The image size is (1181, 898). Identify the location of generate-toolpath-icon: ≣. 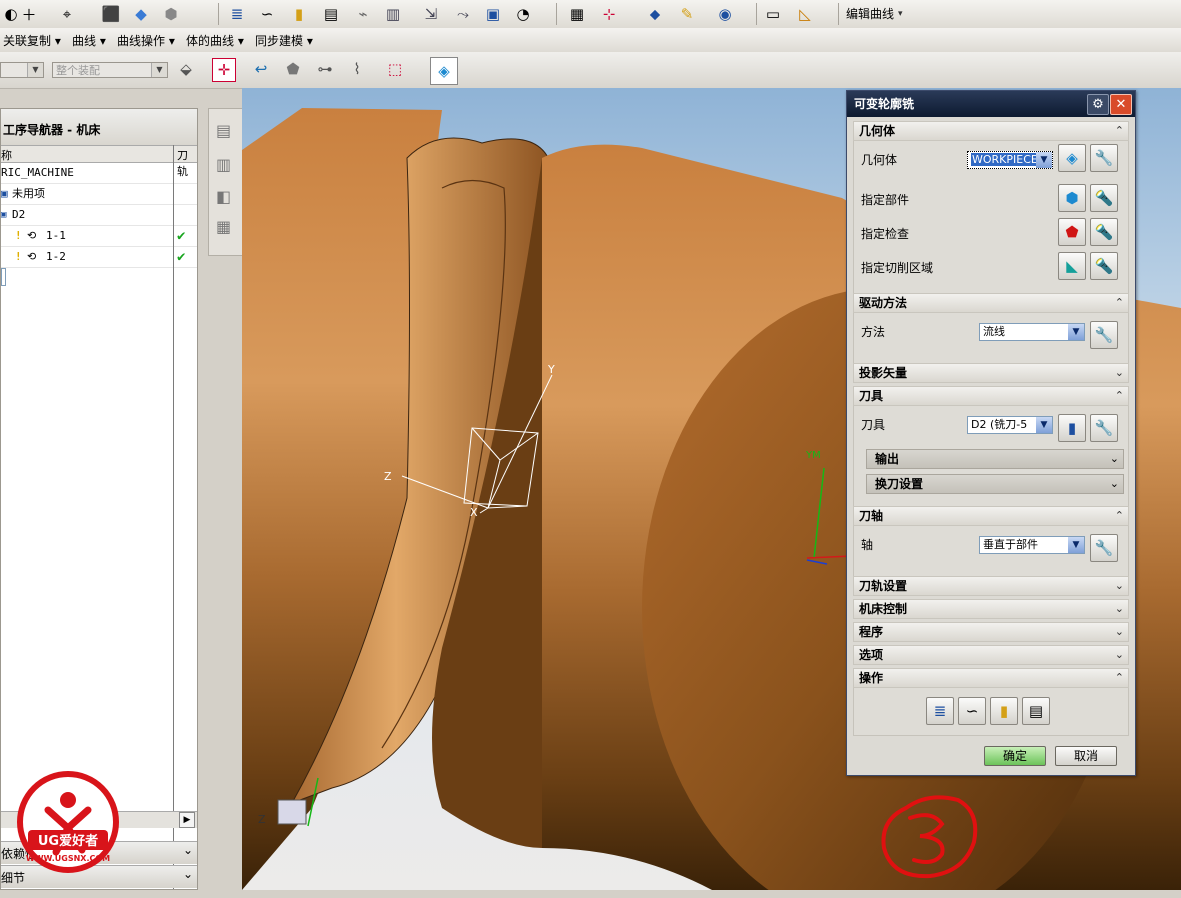
(237, 14).